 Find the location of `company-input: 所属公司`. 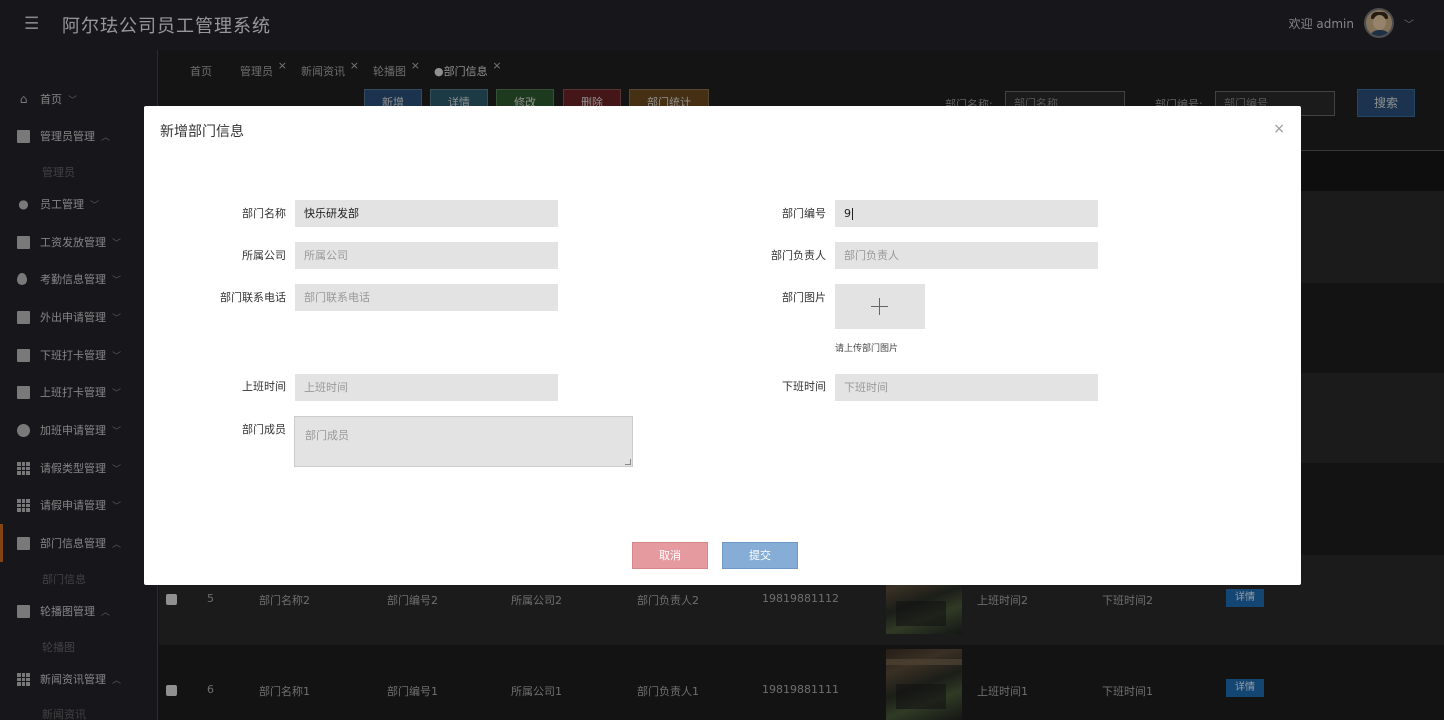

company-input: 所属公司 is located at coordinates (426, 255).